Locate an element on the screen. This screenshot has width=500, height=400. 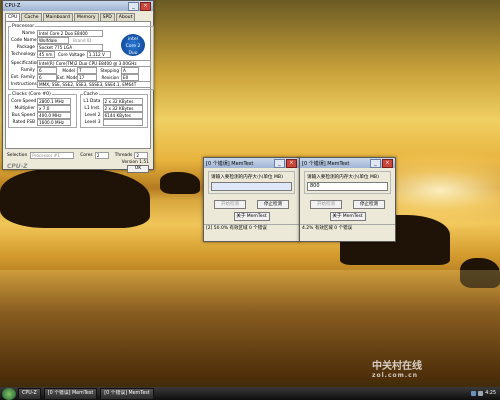
memtest-2-titlebar: [0 个错误] MemTest _ × is located at coordinates (347, 163).